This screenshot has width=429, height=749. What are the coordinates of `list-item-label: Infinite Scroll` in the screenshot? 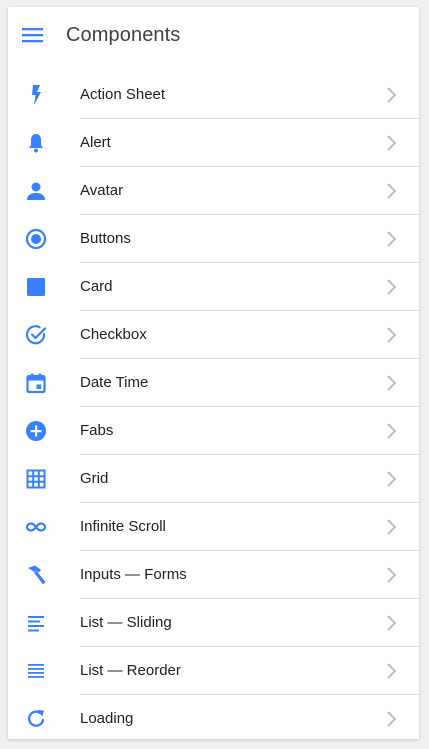 It's located at (123, 526).